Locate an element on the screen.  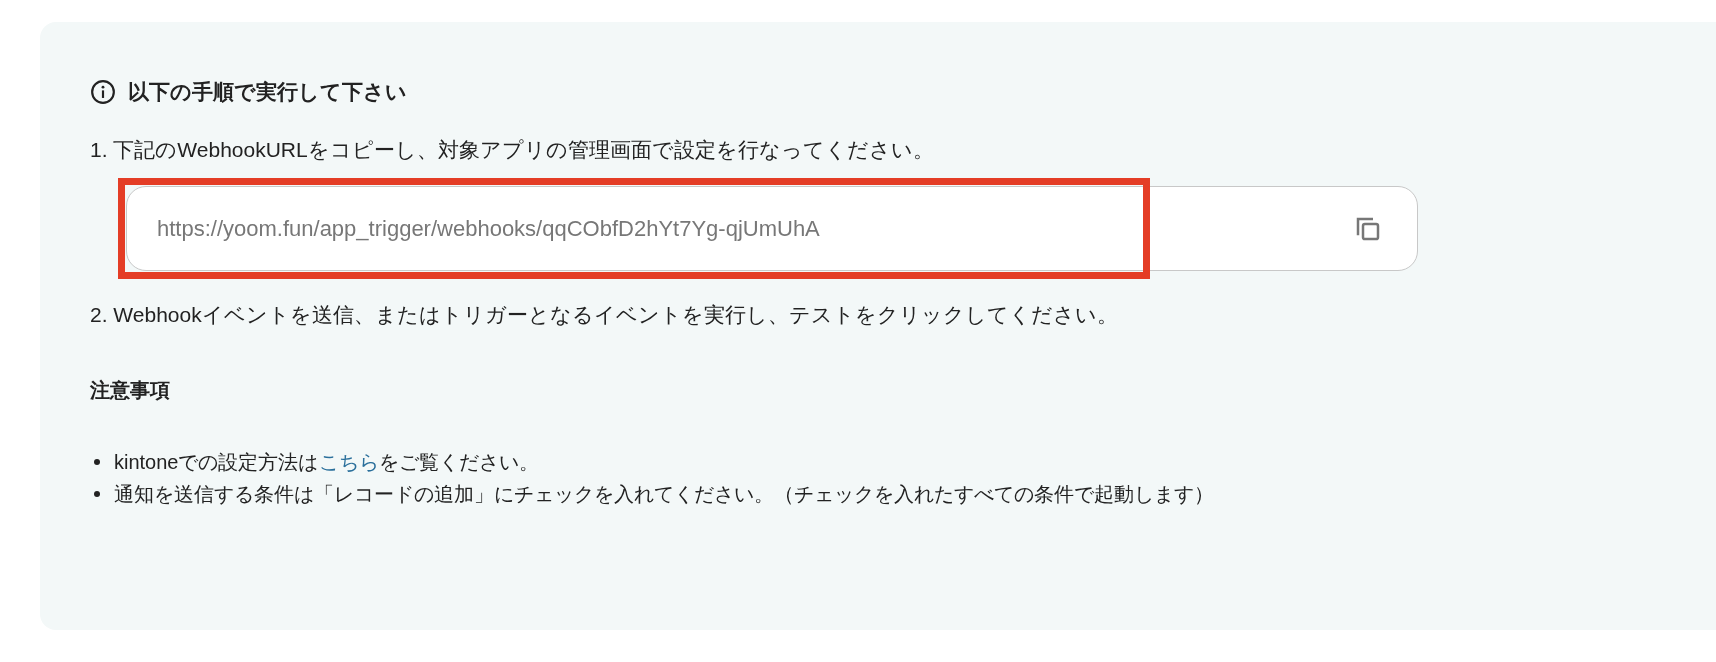
notes-title: 注意事項 is located at coordinates (130, 390).